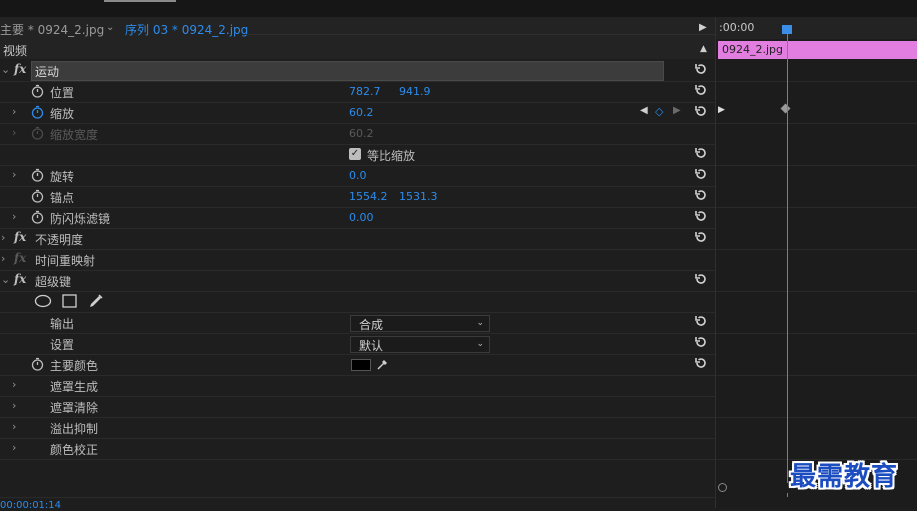 Image resolution: width=917 pixels, height=511 pixels. Describe the element at coordinates (785, 108) in the screenshot. I see `keyframe-marker` at that location.